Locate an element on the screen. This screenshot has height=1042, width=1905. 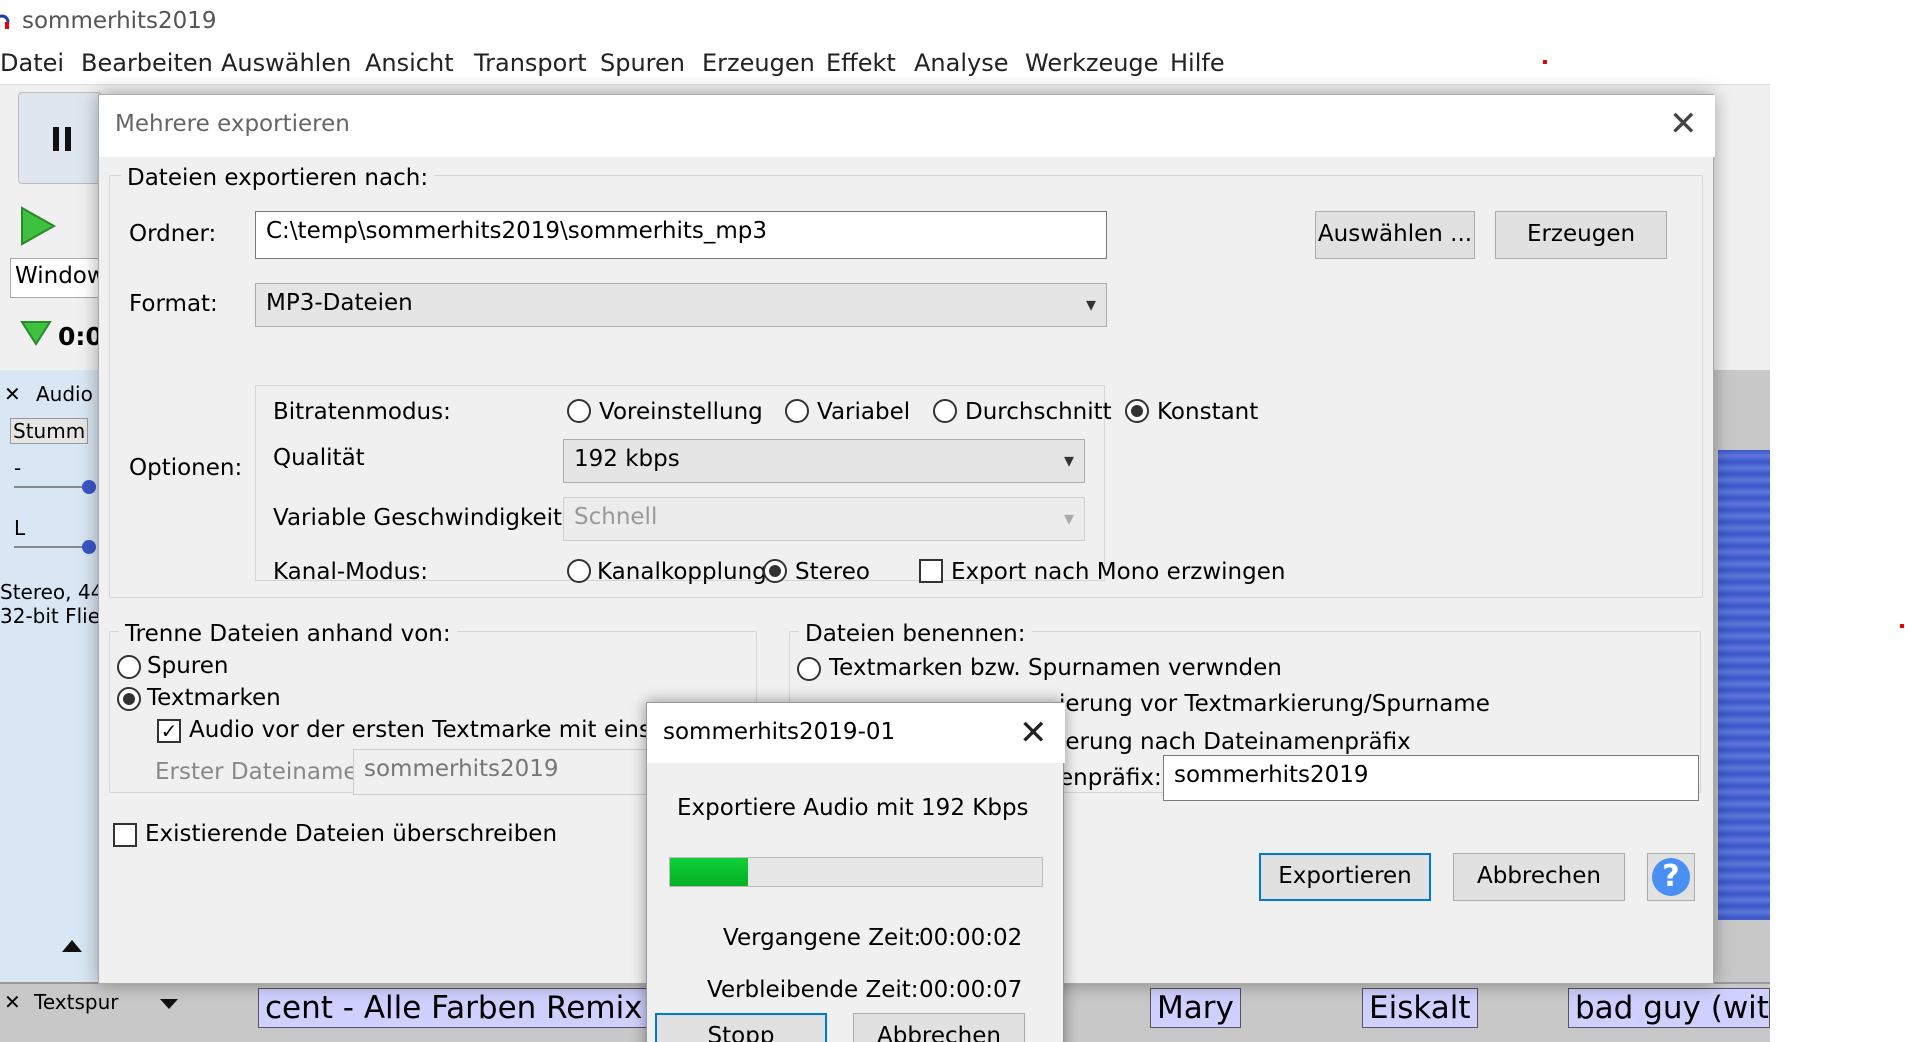
export-button: Exportieren is located at coordinates (1345, 877).